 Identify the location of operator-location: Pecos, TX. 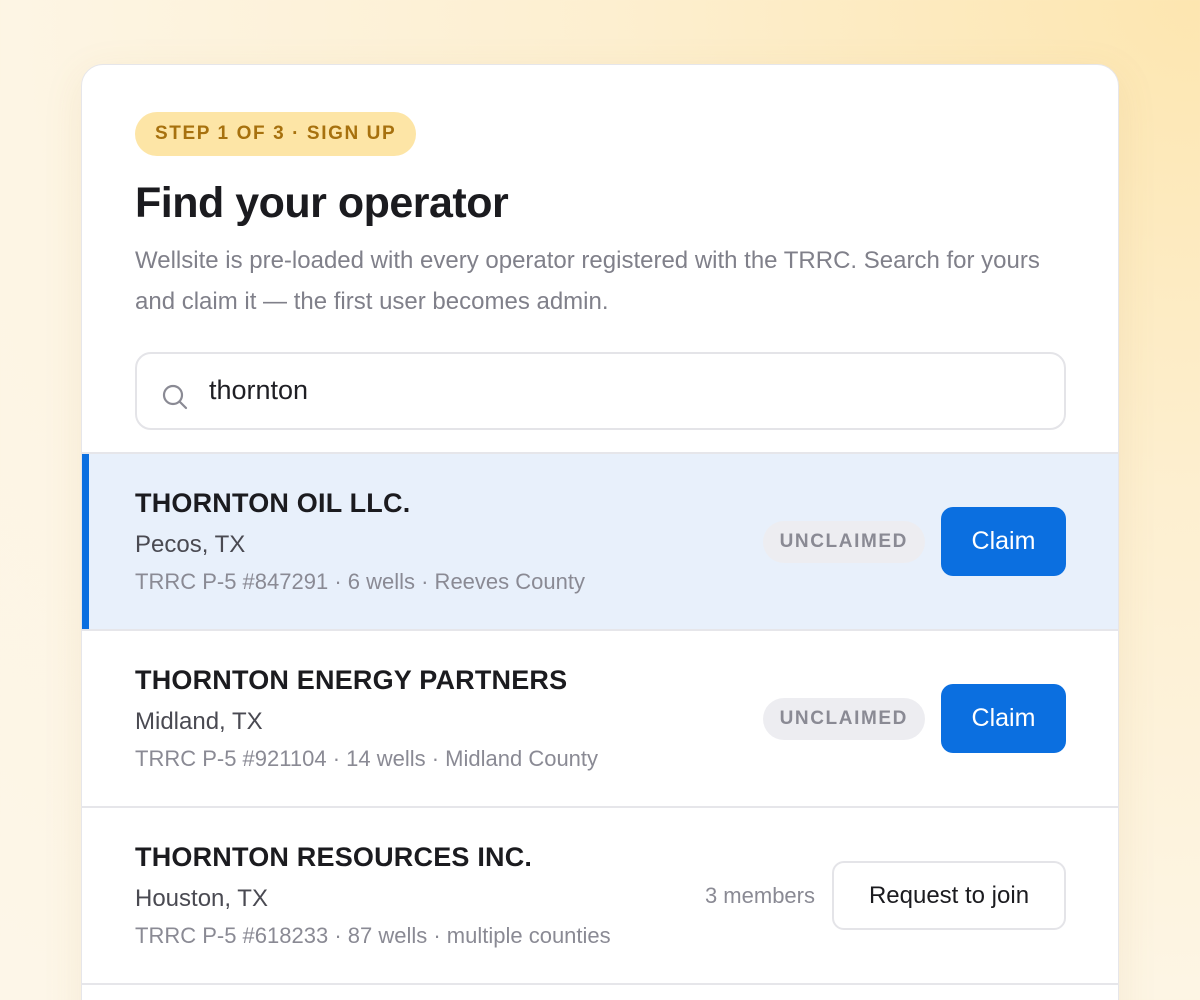
(190, 544).